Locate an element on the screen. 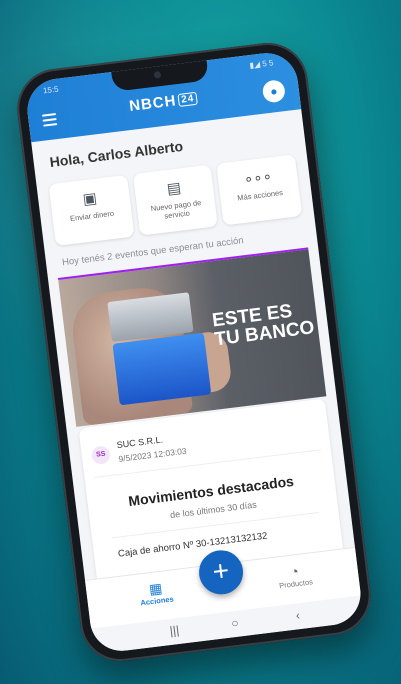 The width and height of the screenshot is (401, 684). status-icons: ▮◢ 5 5 is located at coordinates (261, 64).